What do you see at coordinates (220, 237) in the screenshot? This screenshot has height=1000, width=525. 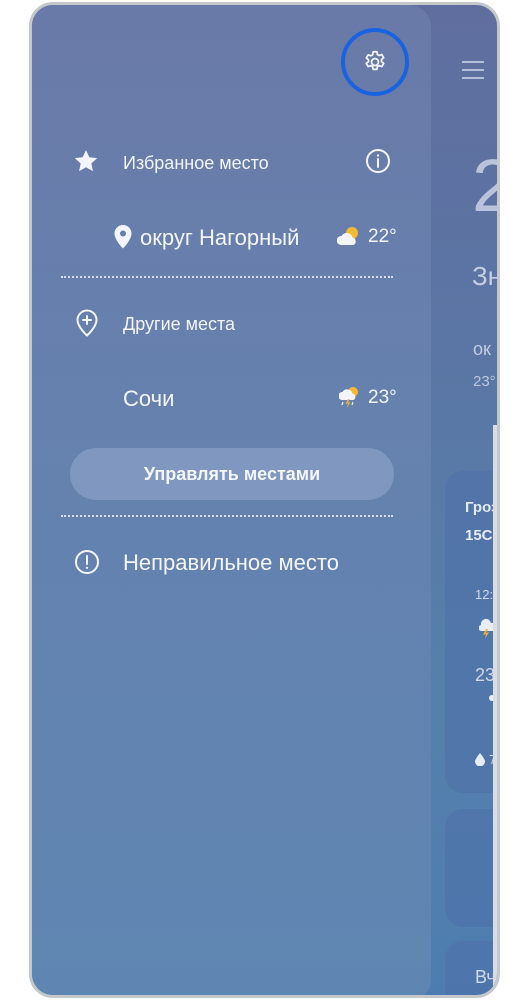 I see `location-name: округ Нагорный` at bounding box center [220, 237].